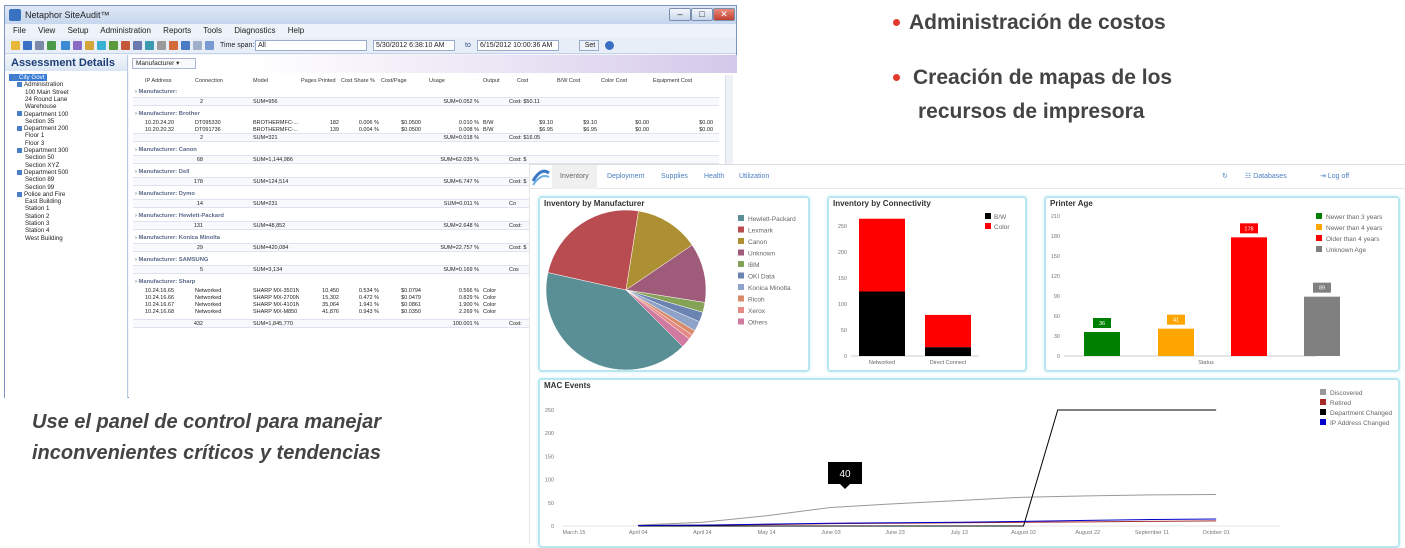  Describe the element at coordinates (254, 30) in the screenshot. I see `menu-diagnostics: Diagnostics` at that location.